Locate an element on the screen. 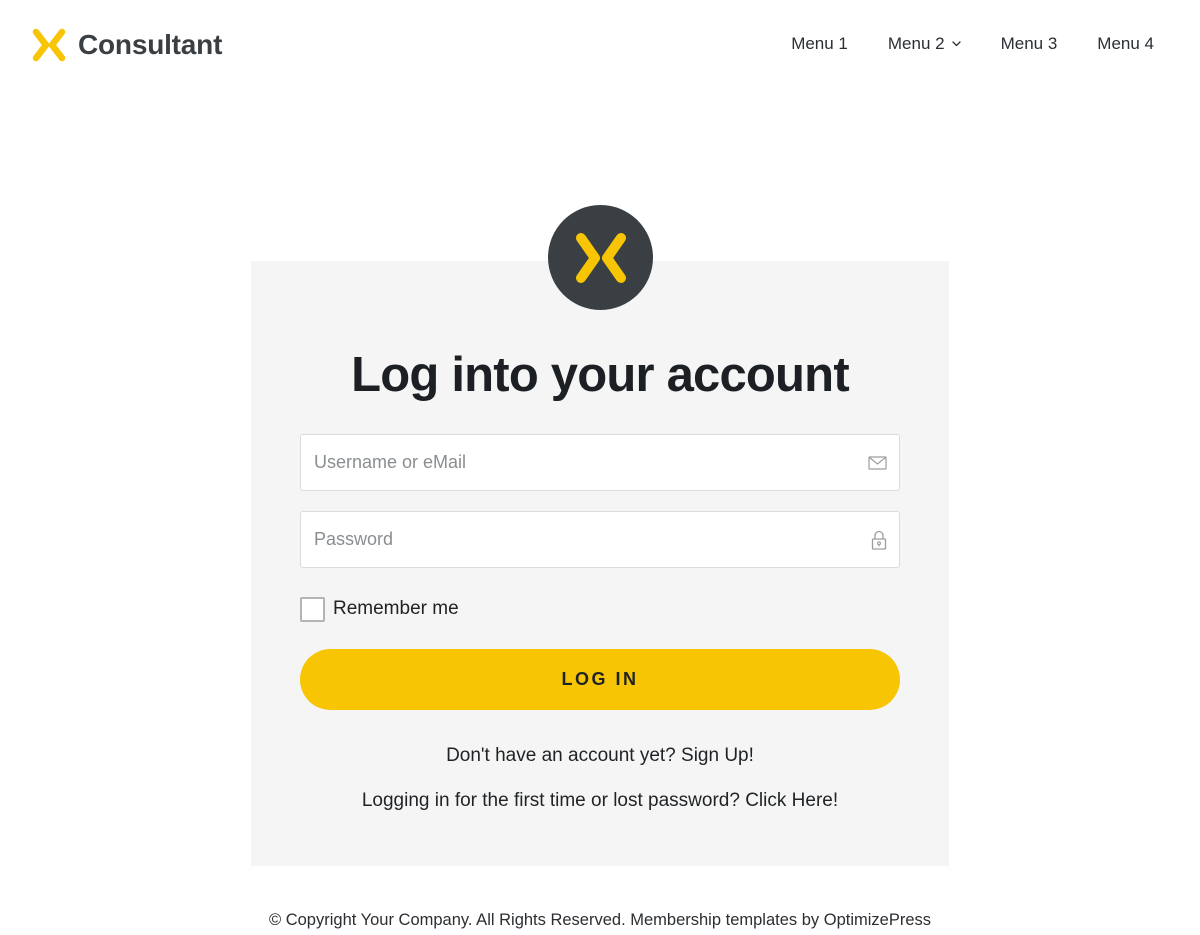  brand-logo-link: Consultant is located at coordinates (126, 45).